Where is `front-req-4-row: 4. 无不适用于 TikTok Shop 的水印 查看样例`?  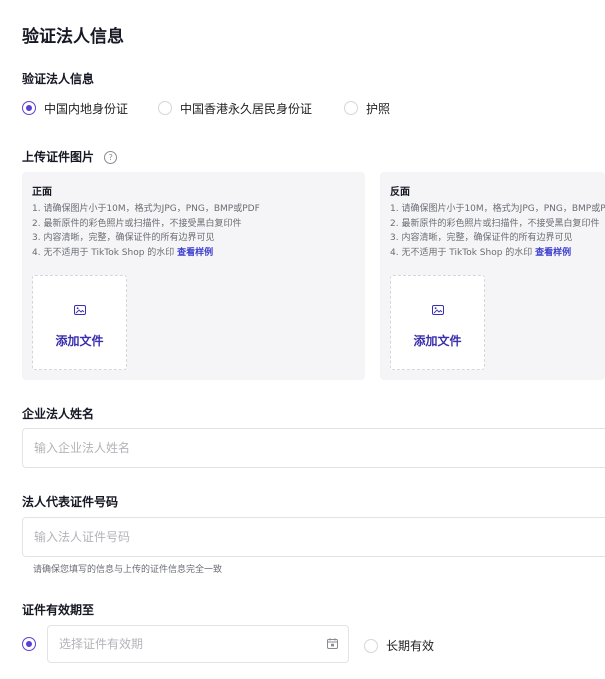 front-req-4-row: 4. 无不适用于 TikTok Shop 的水印 查看样例 is located at coordinates (146, 253).